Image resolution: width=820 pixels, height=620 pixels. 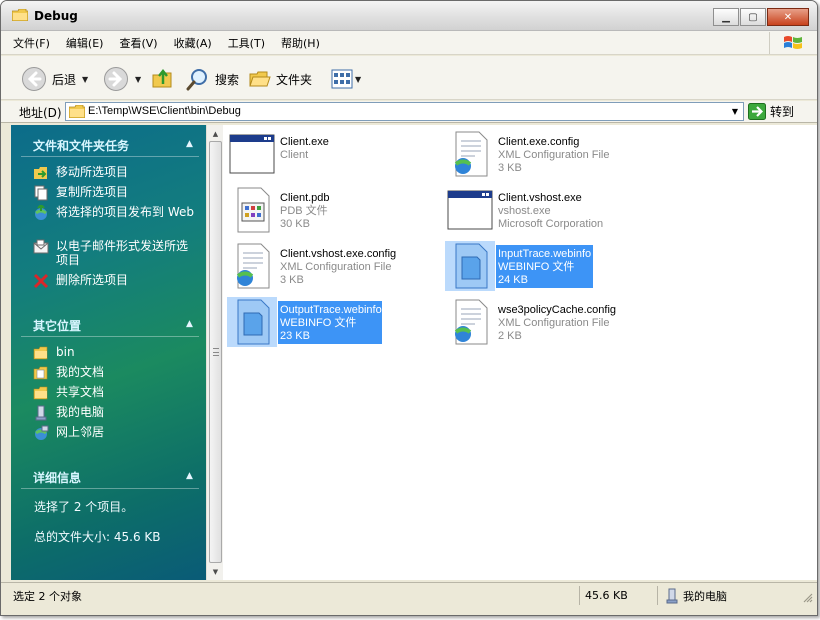 I want to click on address-label: 地址(D), so click(x=40, y=113).